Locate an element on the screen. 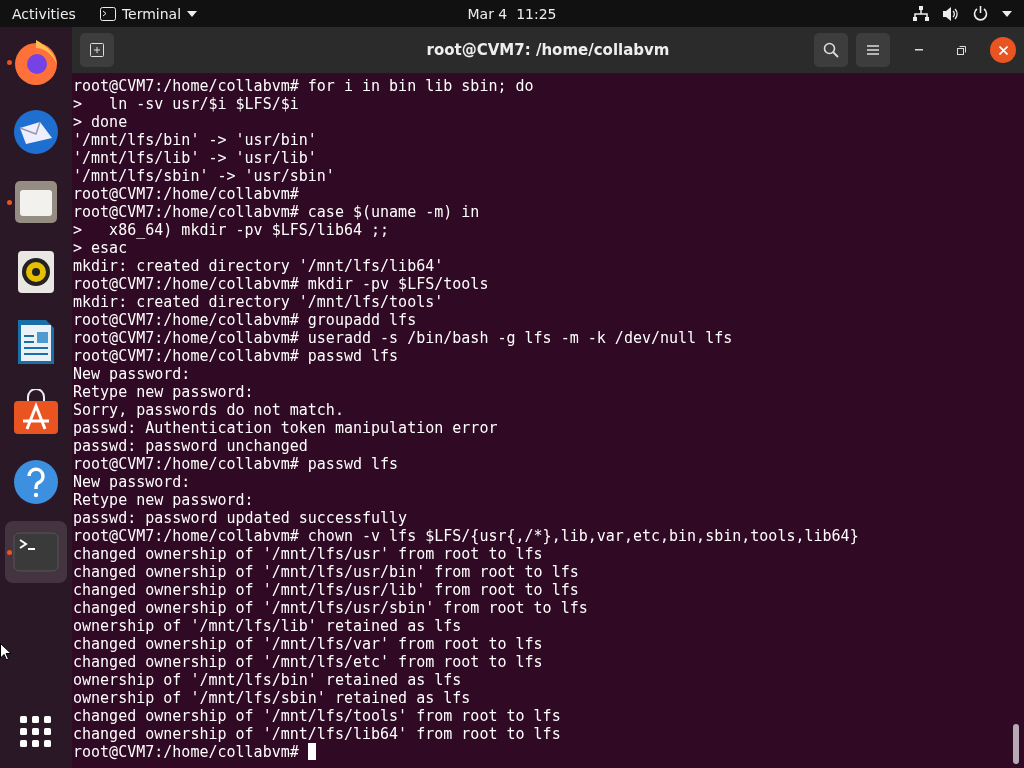 This screenshot has height=768, width=1024. terminal-line: ownership of '/mnt/lfs/bin' retained as lfs is located at coordinates (267, 680).